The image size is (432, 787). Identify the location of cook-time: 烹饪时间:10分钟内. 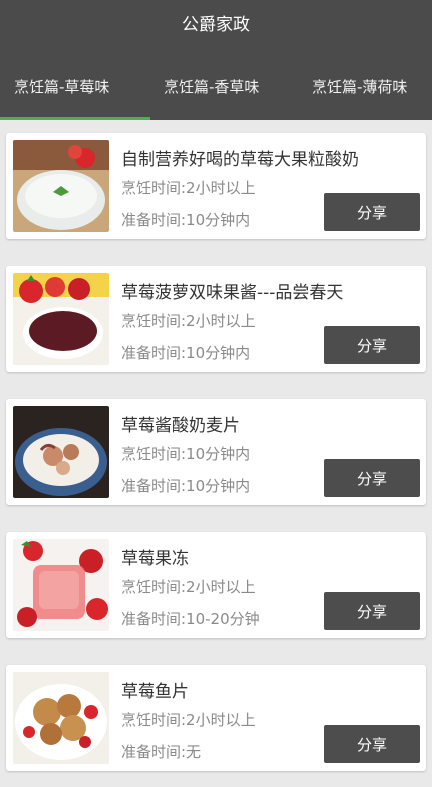
(186, 454).